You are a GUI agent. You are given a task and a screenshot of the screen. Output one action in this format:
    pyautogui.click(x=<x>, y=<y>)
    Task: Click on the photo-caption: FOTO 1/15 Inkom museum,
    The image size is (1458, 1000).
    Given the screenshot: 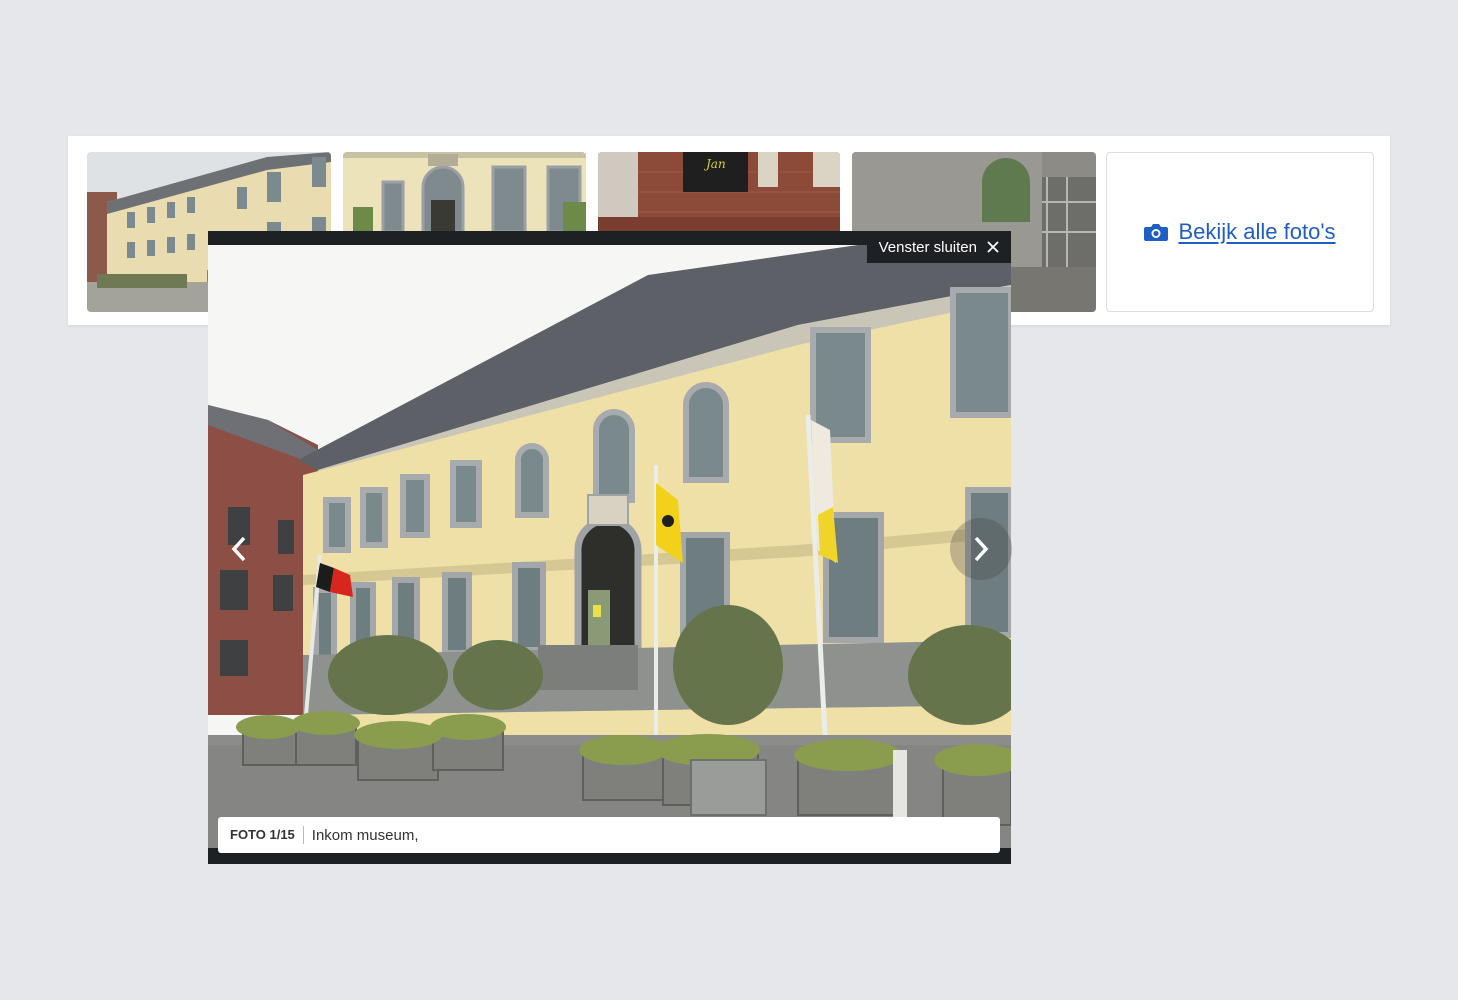 What is the action you would take?
    pyautogui.click(x=609, y=835)
    